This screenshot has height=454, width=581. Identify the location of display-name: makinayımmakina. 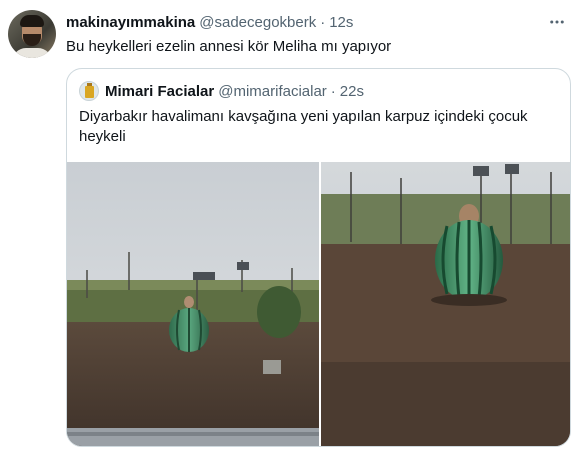
(130, 22).